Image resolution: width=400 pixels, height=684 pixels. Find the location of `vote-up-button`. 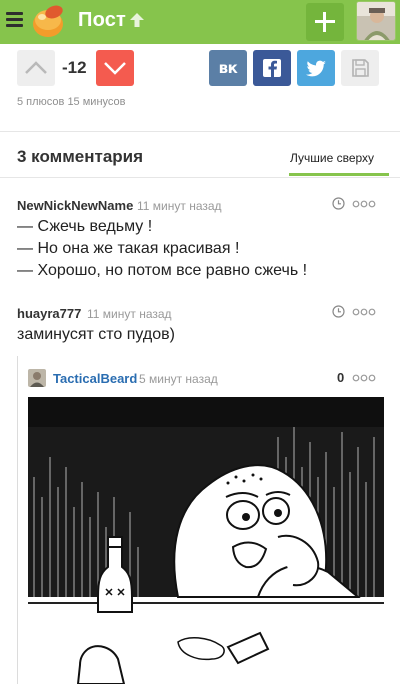

vote-up-button is located at coordinates (36, 68).